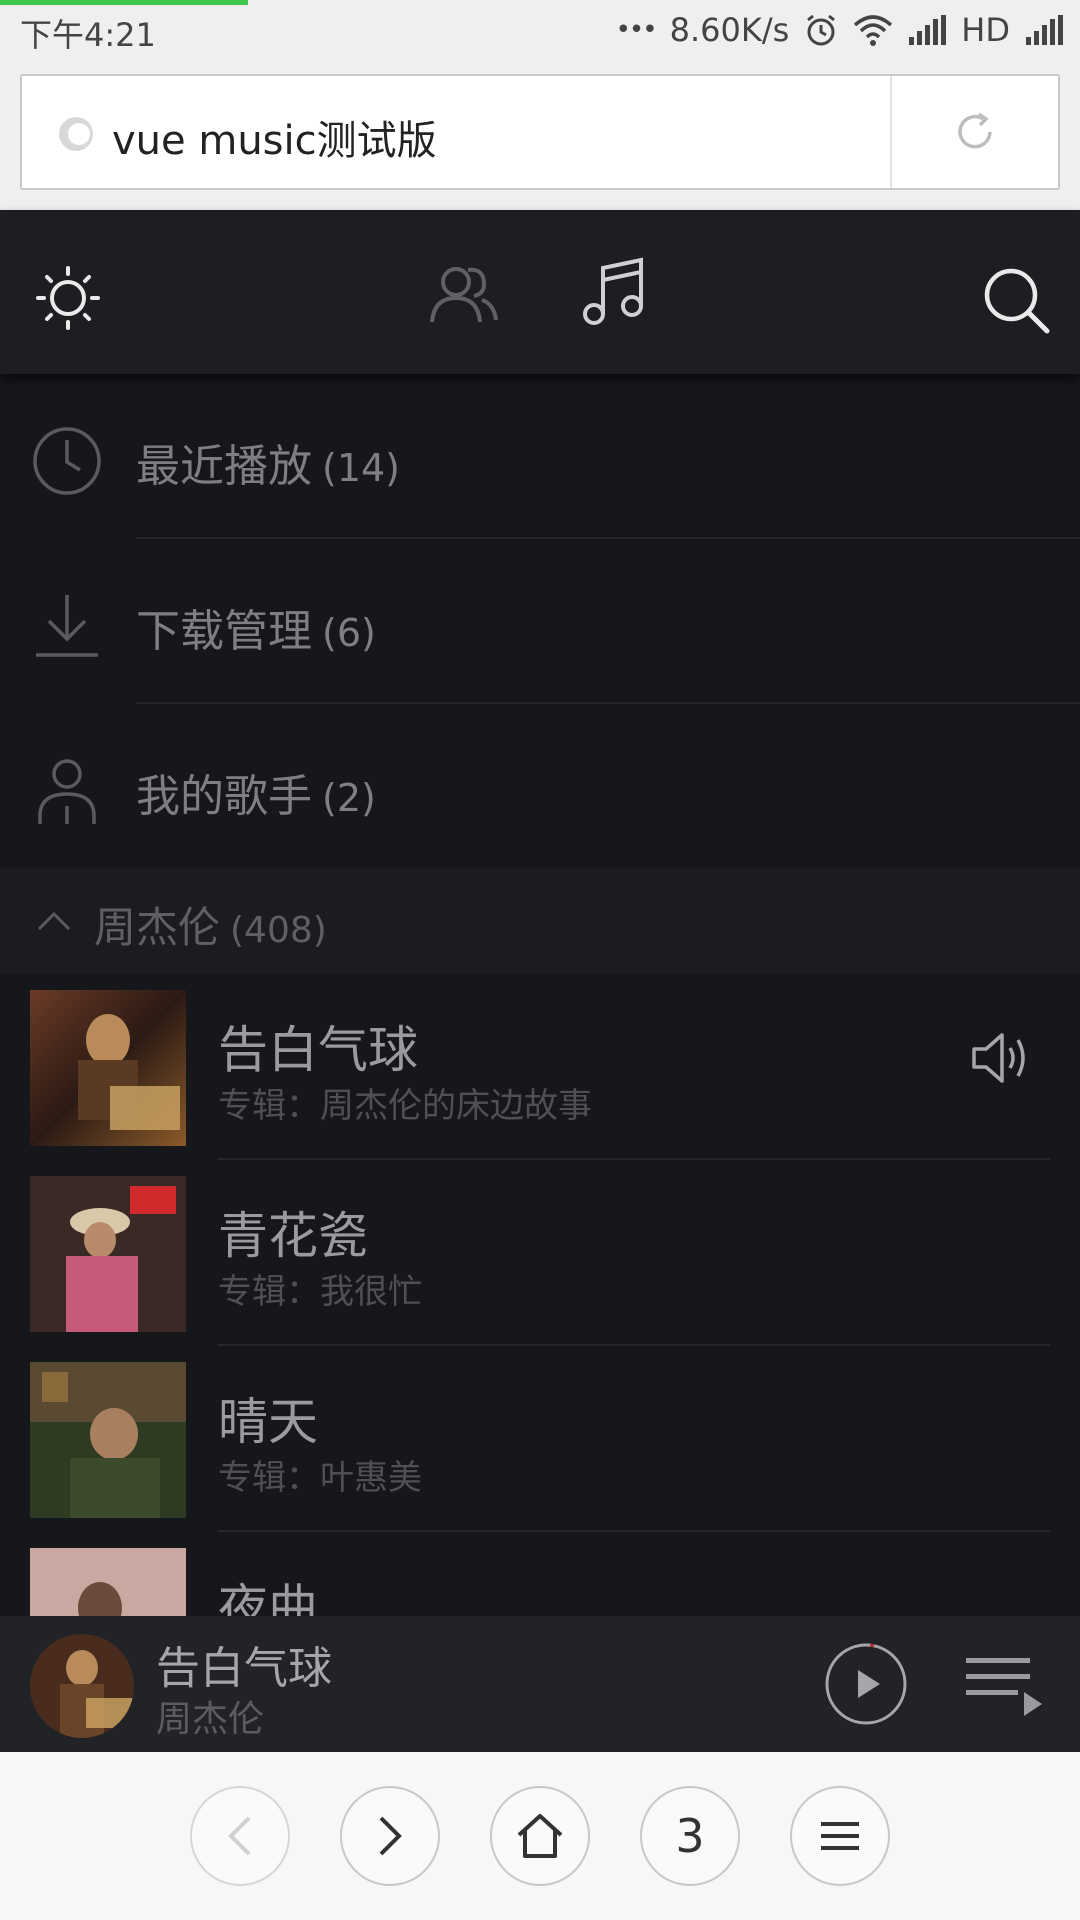 Image resolution: width=1080 pixels, height=1920 pixels. I want to click on menu-item-label: 我的歌手 (2), so click(256, 796).